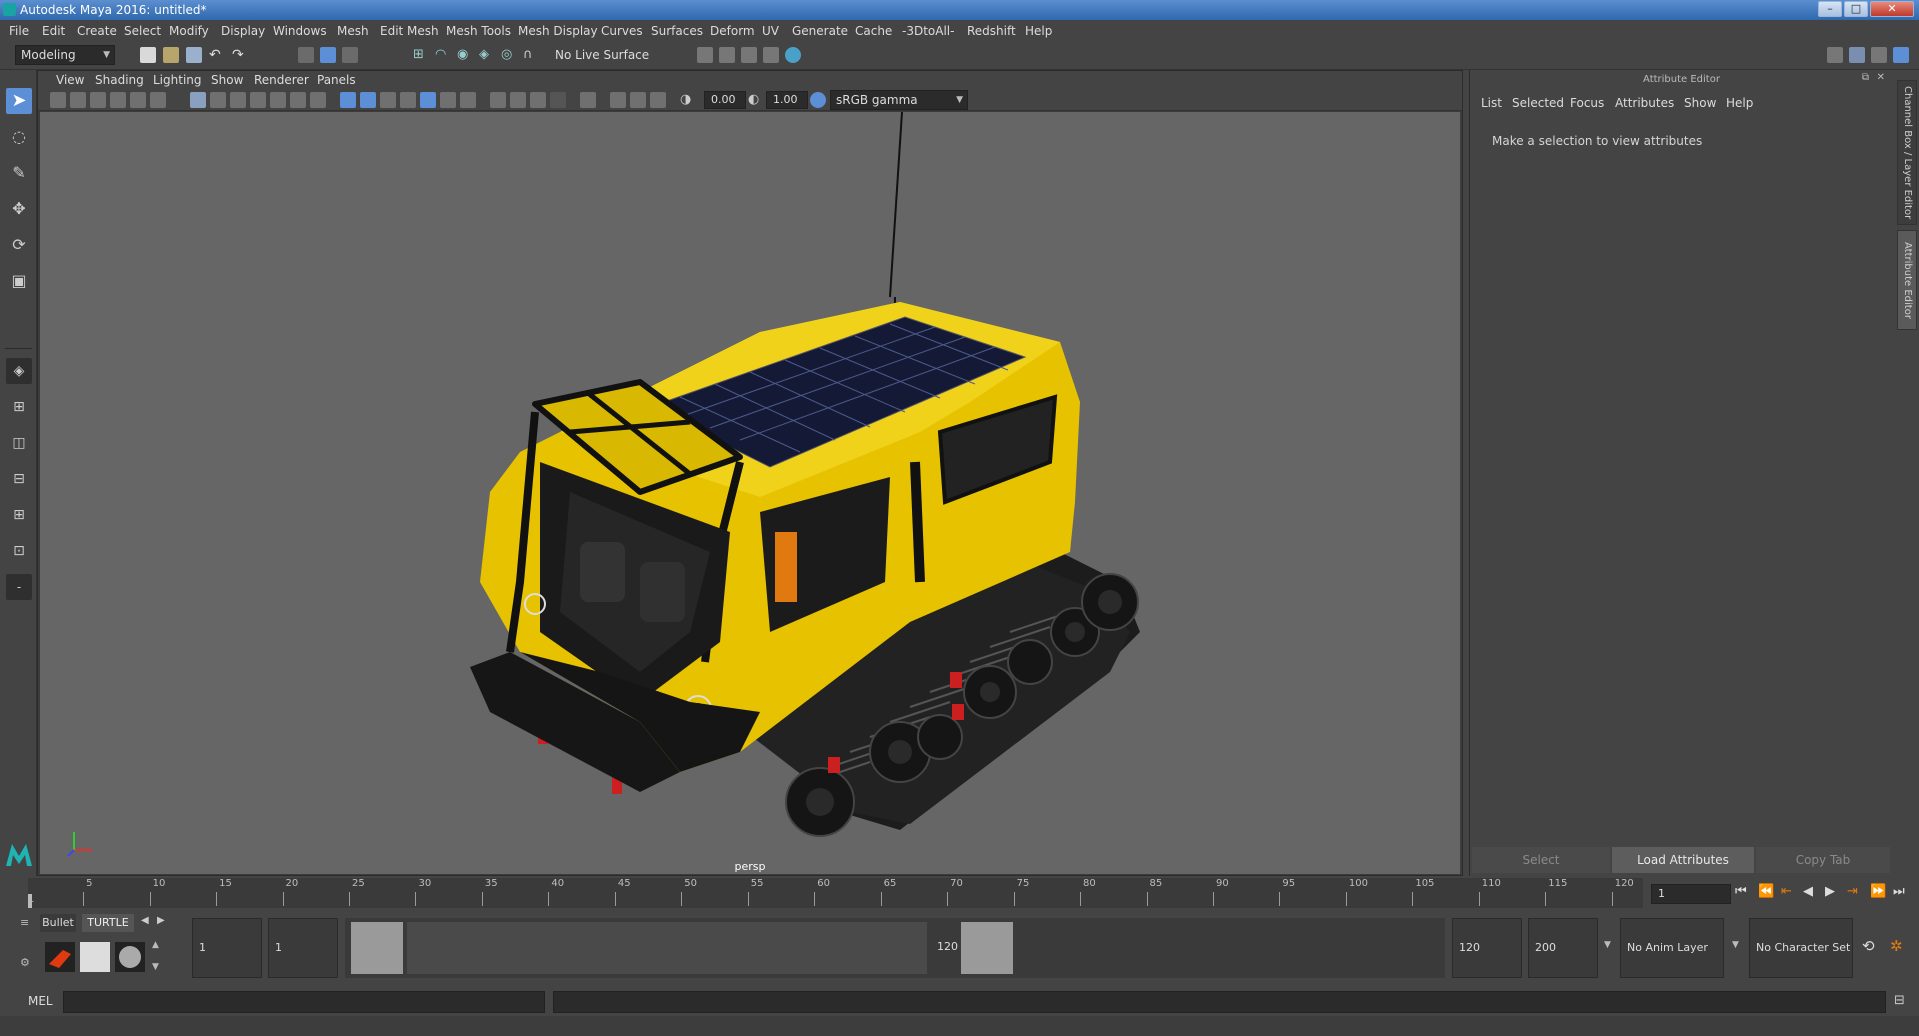 This screenshot has height=1036, width=1919. Describe the element at coordinates (1487, 948) in the screenshot. I see `playback-end-field: 120` at that location.